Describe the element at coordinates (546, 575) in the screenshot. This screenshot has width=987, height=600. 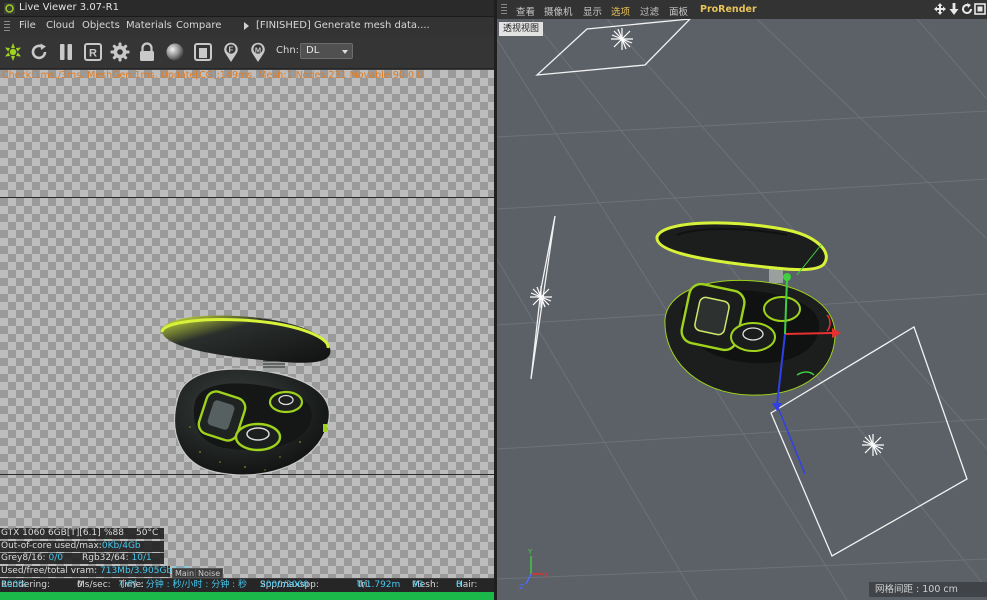
I see `axis-x-label: X` at that location.